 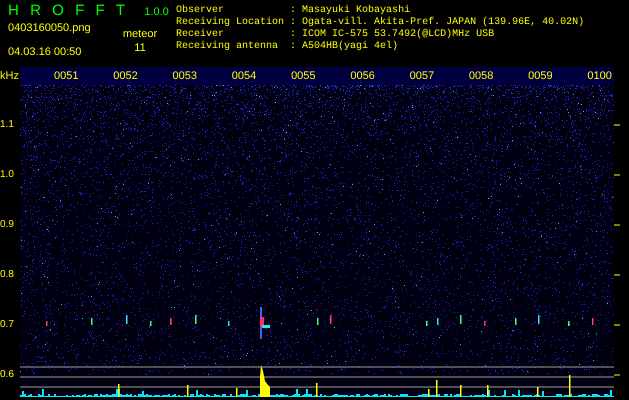 I want to click on meteor-label: meteor, so click(x=140, y=34).